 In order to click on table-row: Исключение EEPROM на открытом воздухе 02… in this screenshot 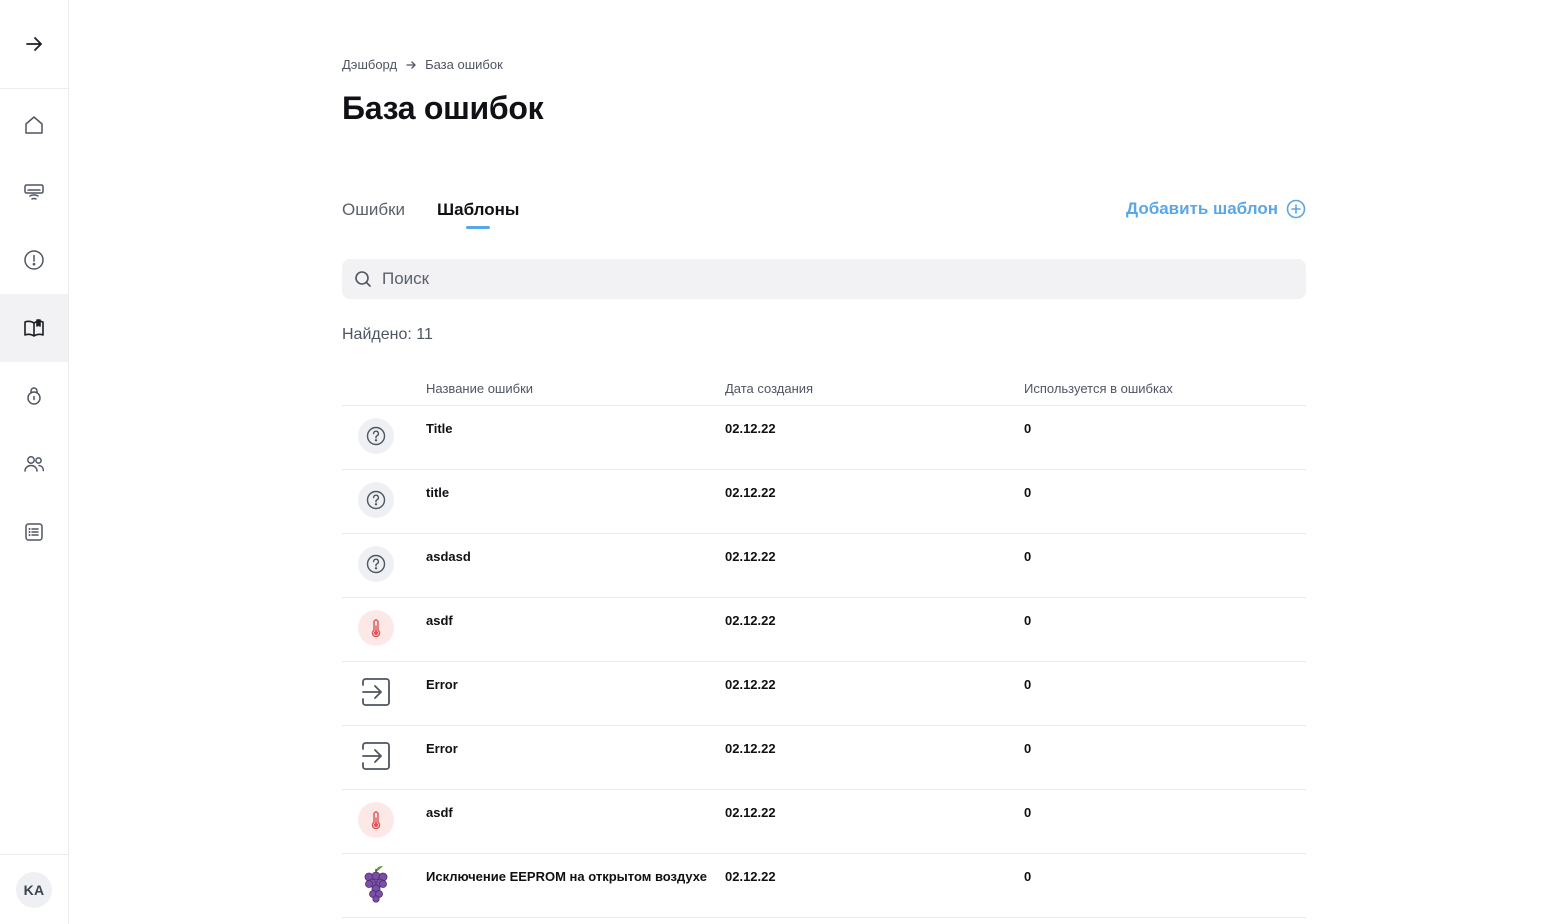, I will do `click(824, 886)`.